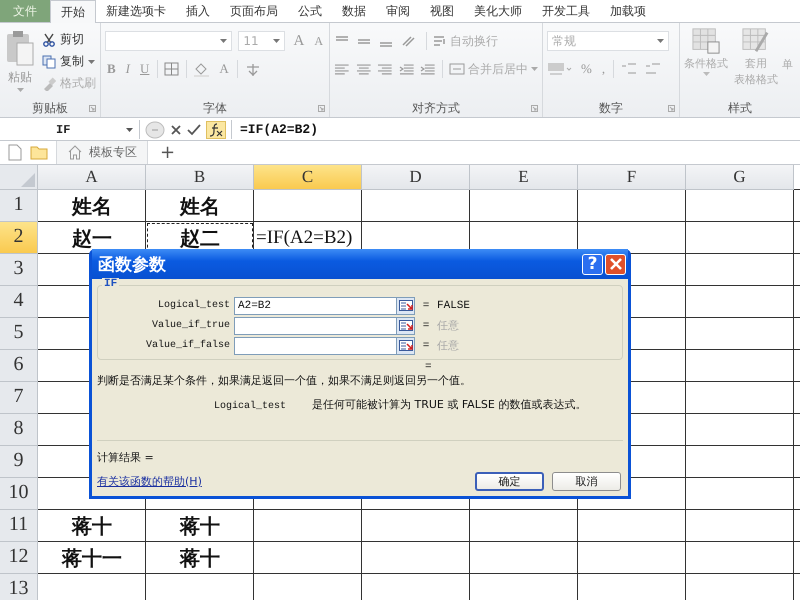 The image size is (800, 600). Describe the element at coordinates (49, 61) in the screenshot. I see `copy-icon` at that location.